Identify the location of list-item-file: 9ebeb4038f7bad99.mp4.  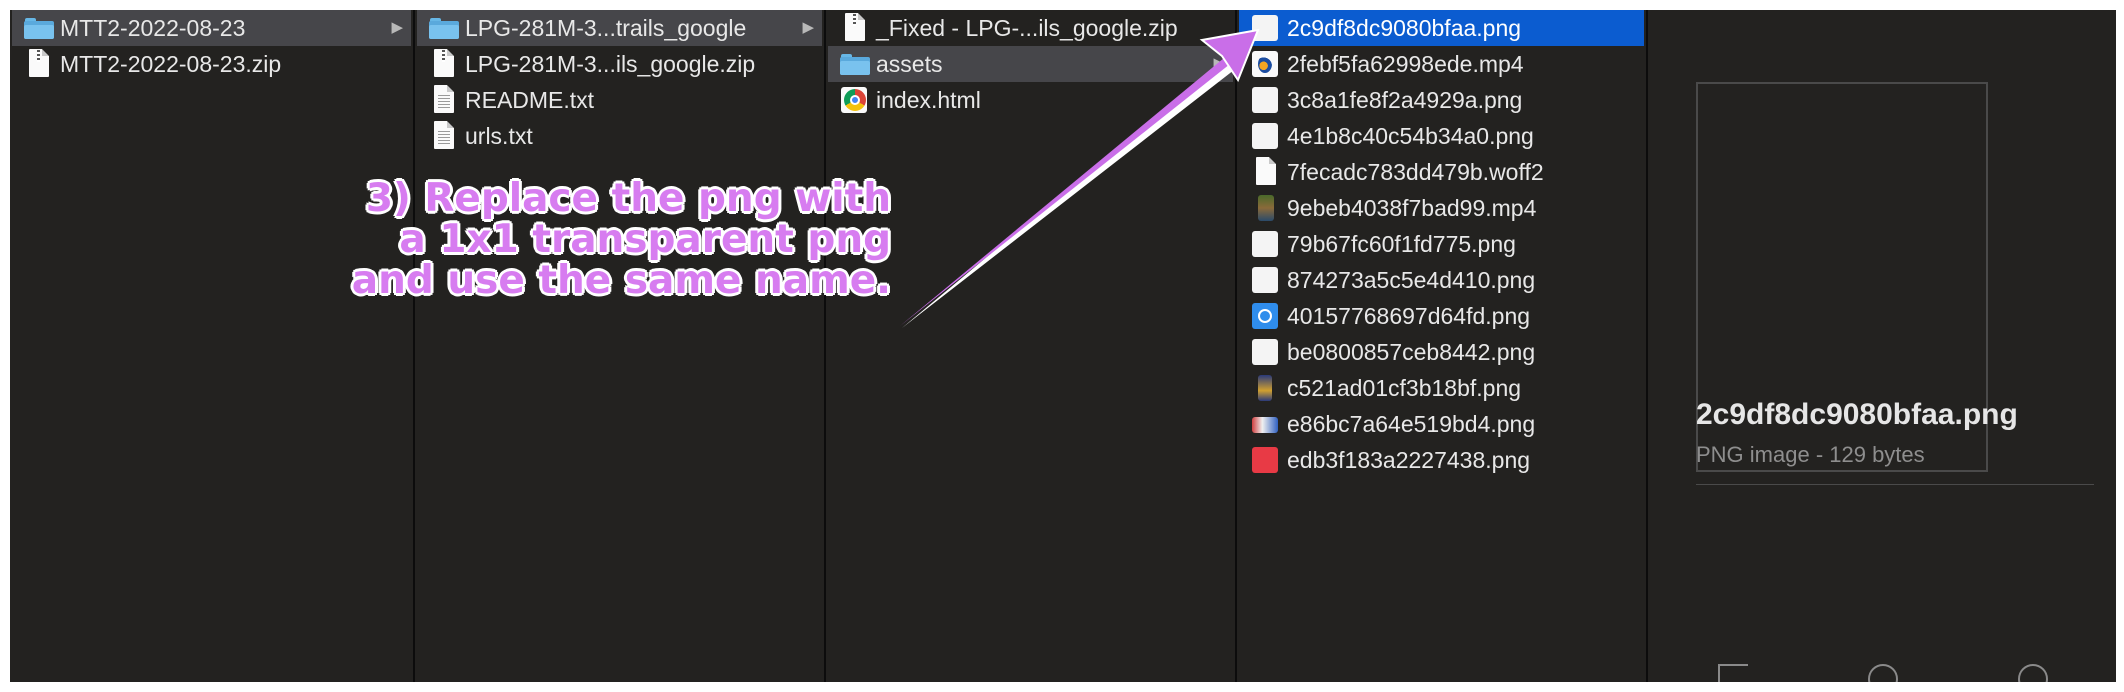
(1441, 208).